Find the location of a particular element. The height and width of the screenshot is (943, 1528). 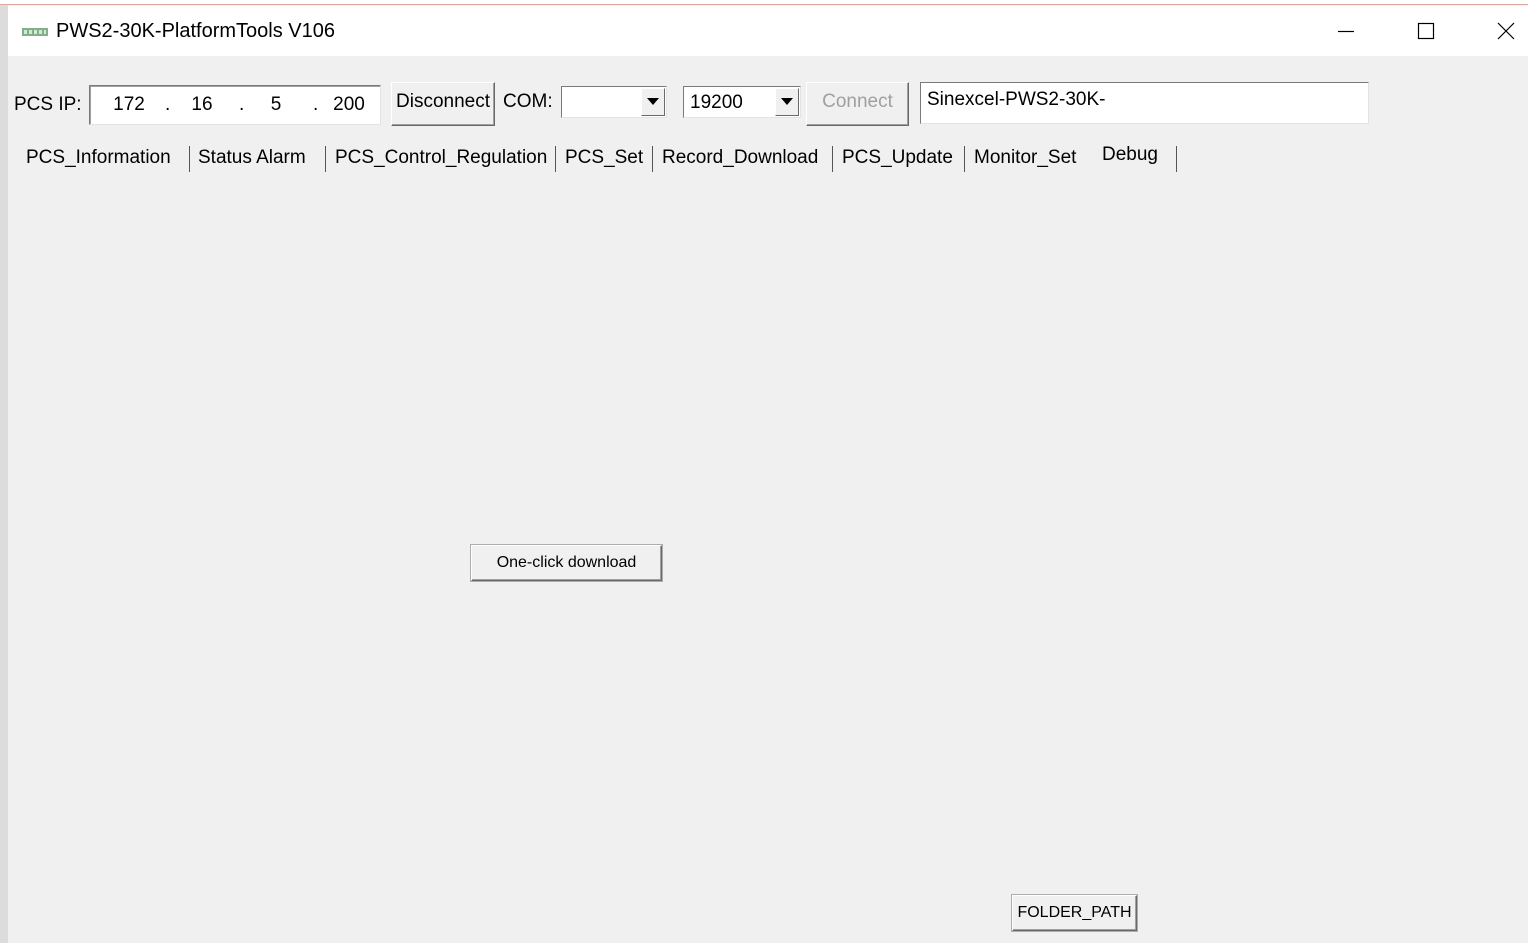

minimize-button is located at coordinates (1347, 31).